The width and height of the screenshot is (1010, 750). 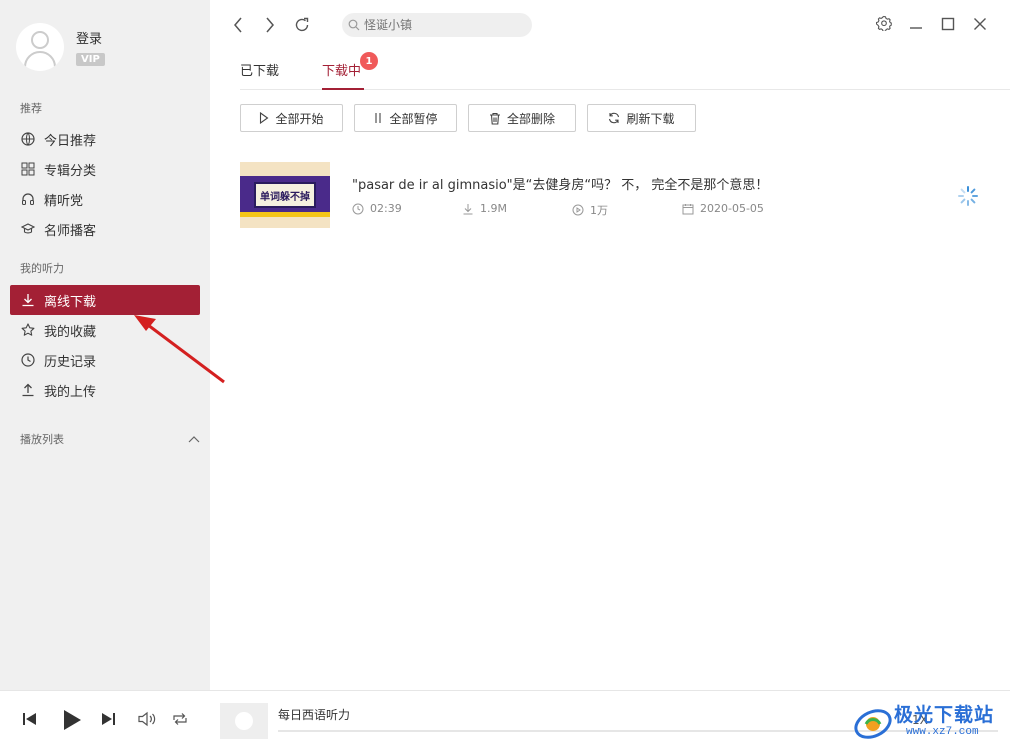 I want to click on size-value: 1.9M, so click(x=493, y=208).